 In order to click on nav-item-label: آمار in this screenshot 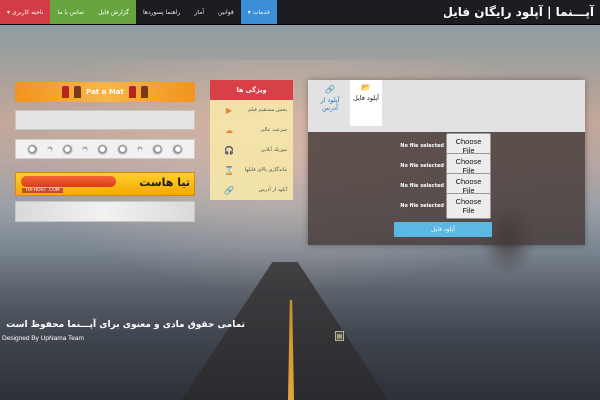, I will do `click(199, 12)`.